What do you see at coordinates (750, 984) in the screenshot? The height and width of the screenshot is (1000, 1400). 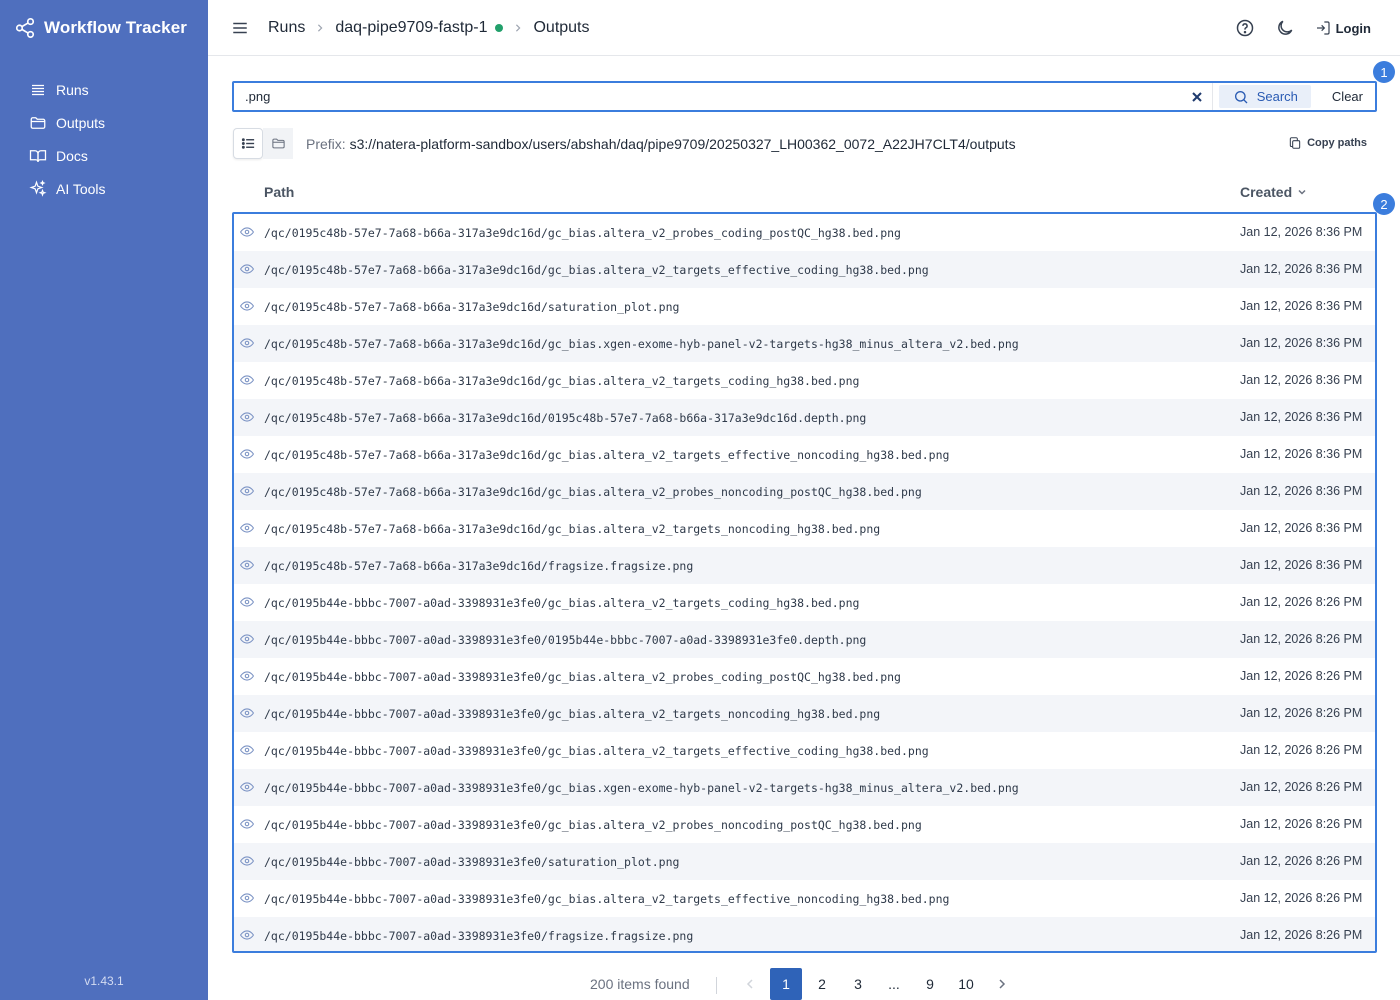 I see `prev-page-button` at bounding box center [750, 984].